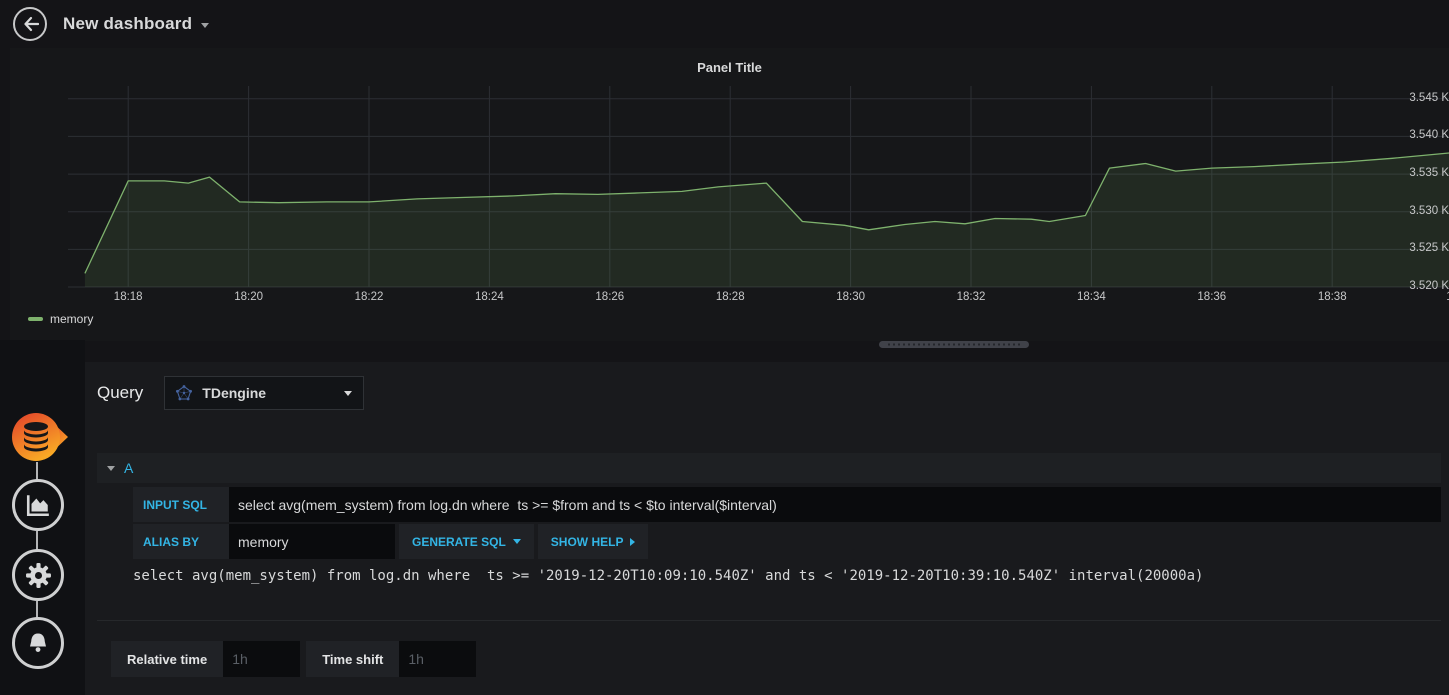 This screenshot has height=695, width=1449. I want to click on gear-icon, so click(38, 575).